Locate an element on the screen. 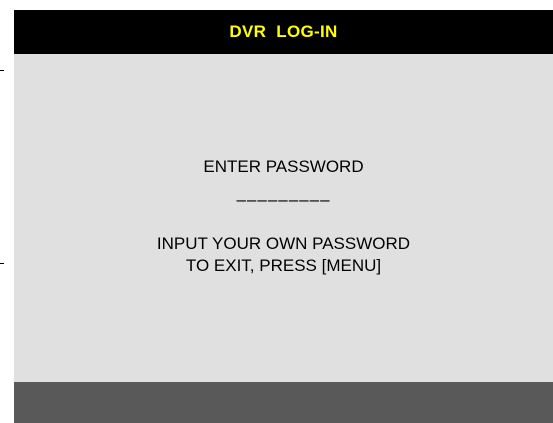  title-bar: DVR LOG-IN is located at coordinates (283, 32).